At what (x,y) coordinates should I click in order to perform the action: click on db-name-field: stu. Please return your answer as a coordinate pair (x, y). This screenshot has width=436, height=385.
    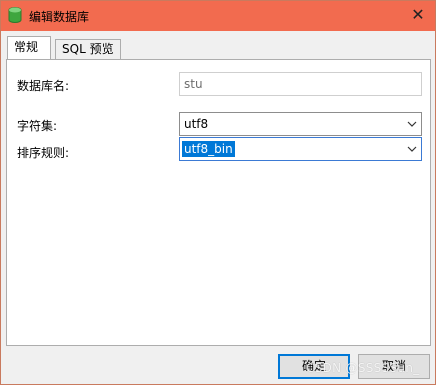
    Looking at the image, I should click on (300, 84).